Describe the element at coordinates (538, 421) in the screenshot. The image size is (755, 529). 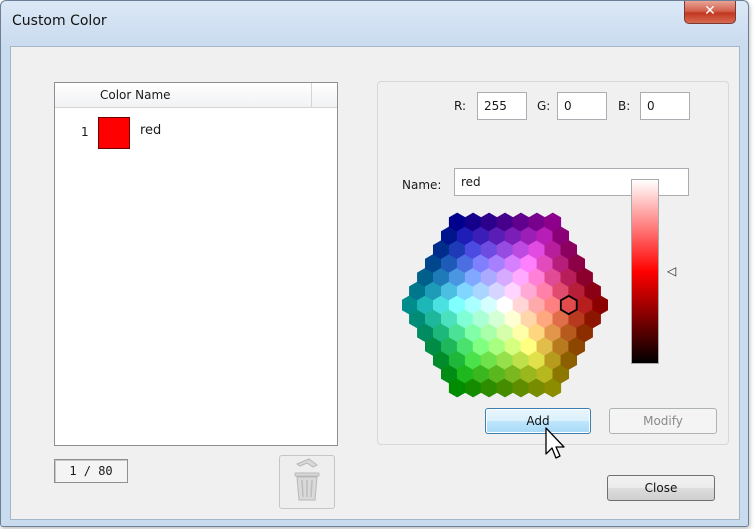
I see `add-button: Add` at that location.